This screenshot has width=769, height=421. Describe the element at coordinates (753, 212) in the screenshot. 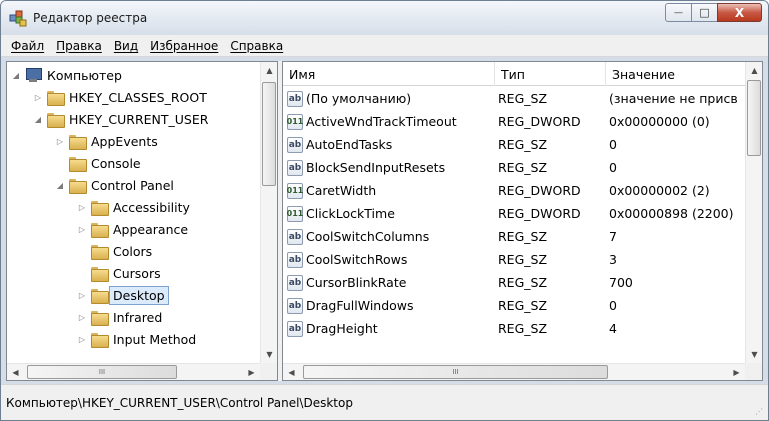

I see `list-vertical-scrollbar: ▲ ▼` at that location.